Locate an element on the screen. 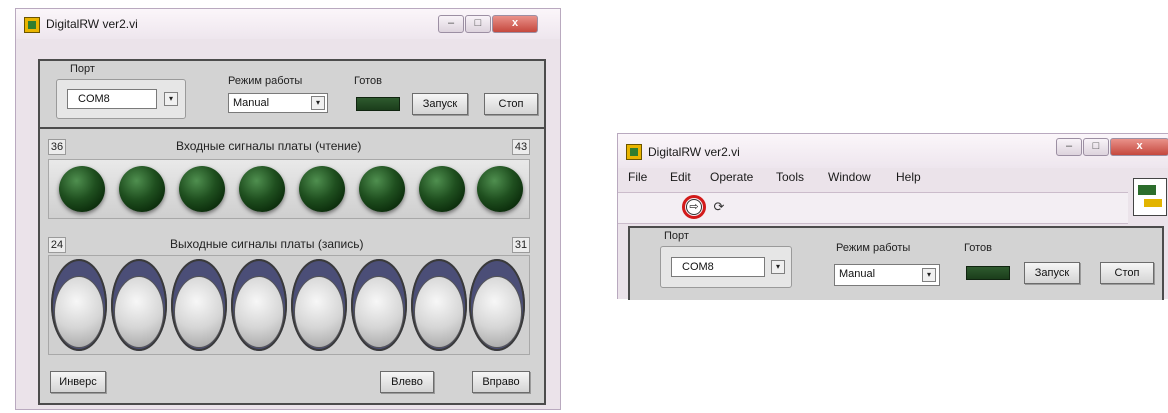 Image resolution: width=1168 pixels, height=413 pixels. toolbar: ⇨ ⟳ is located at coordinates (873, 208).